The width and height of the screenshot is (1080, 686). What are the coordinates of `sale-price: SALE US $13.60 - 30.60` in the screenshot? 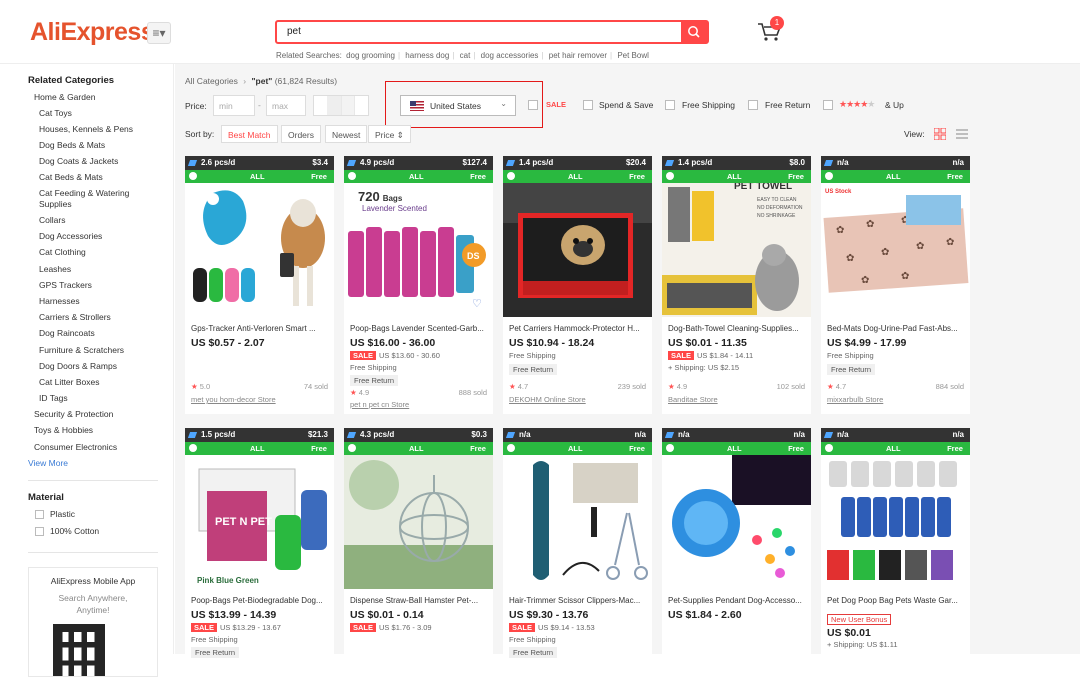 It's located at (395, 355).